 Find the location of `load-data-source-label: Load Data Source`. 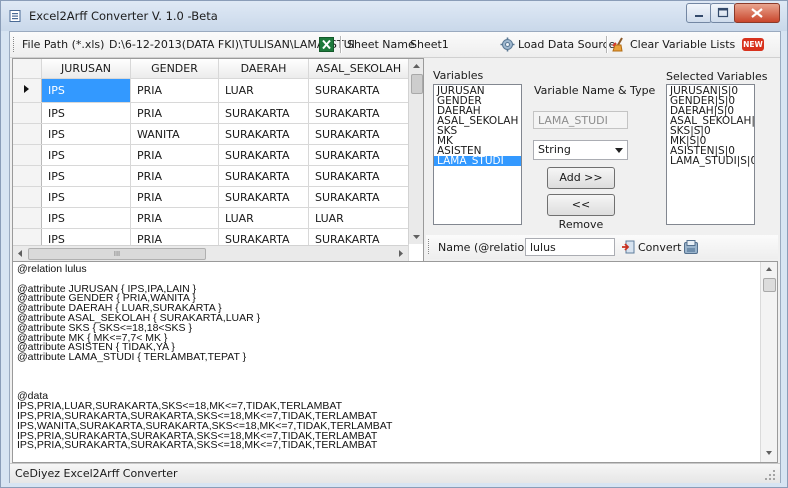

load-data-source-label: Load Data Source is located at coordinates (567, 44).